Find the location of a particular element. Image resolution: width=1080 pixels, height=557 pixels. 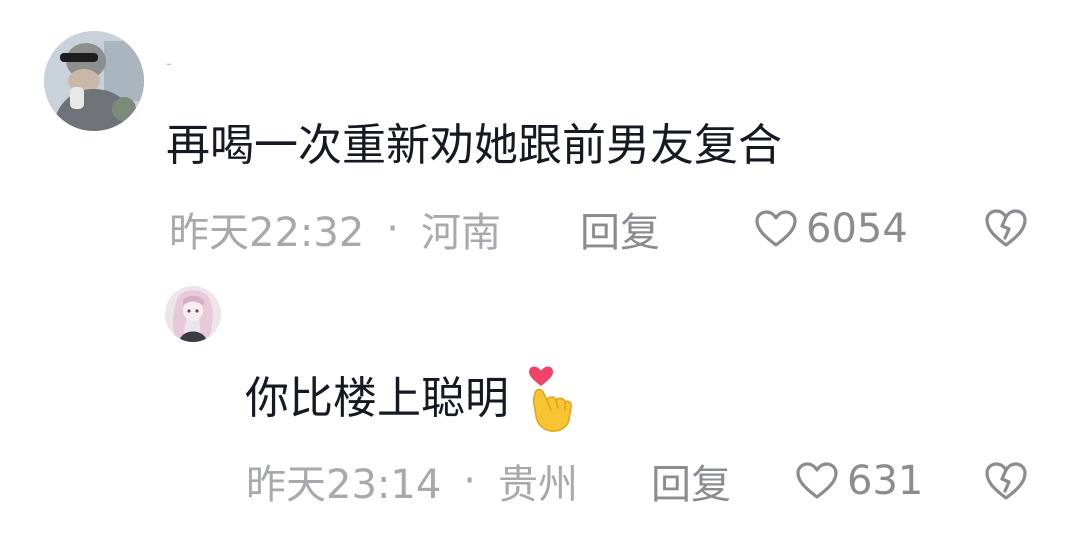

comment-meta: 昨天22:32 · 河南 is located at coordinates (335, 229).